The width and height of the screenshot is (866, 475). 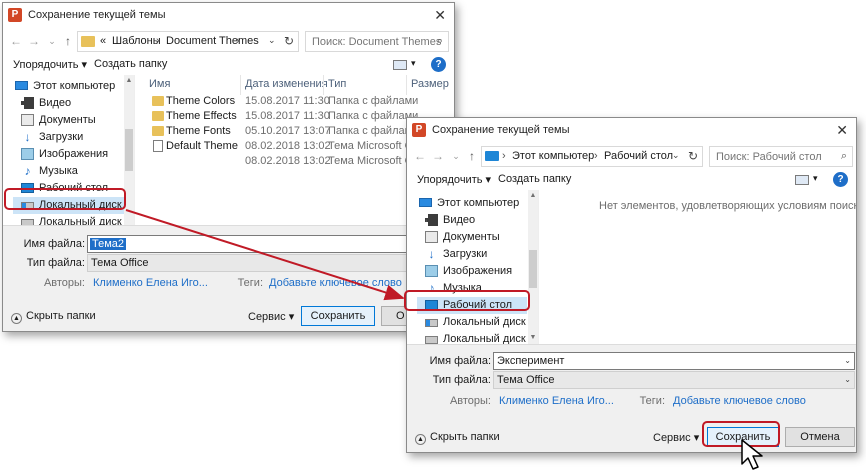 I want to click on scroll-down-arrow-icon: ▼, so click(x=533, y=338).